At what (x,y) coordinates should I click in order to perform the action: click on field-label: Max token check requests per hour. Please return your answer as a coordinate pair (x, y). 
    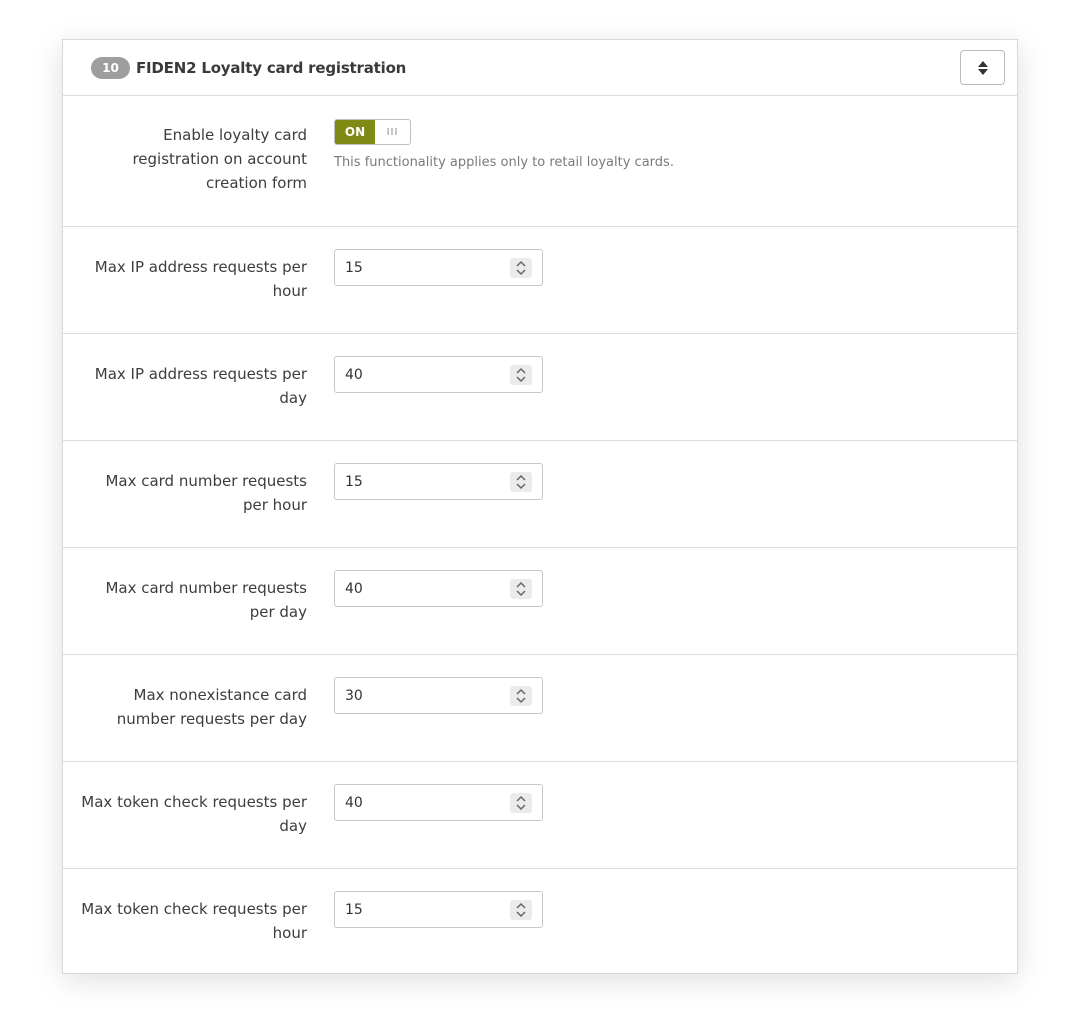
    Looking at the image, I should click on (194, 921).